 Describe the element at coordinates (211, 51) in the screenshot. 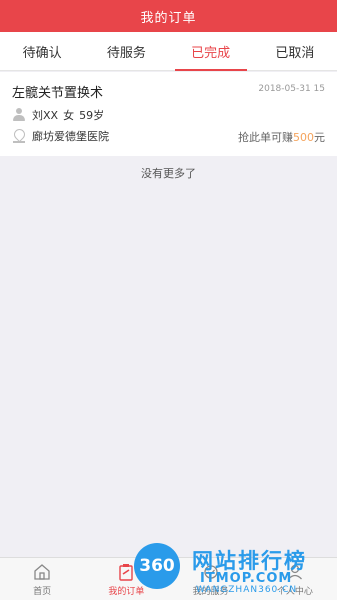

I see `tab-completed: 已完成` at that location.